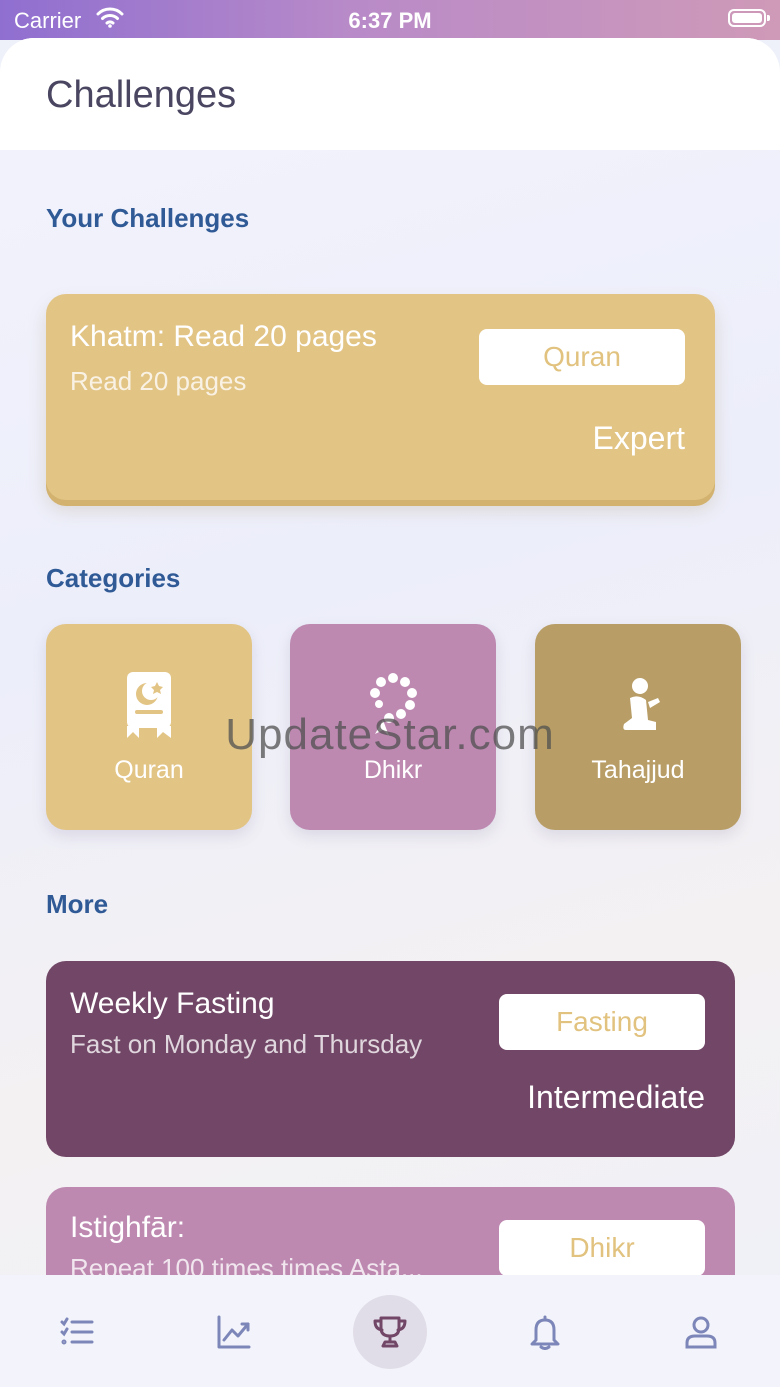  I want to click on tab-profile, so click(701, 1332).